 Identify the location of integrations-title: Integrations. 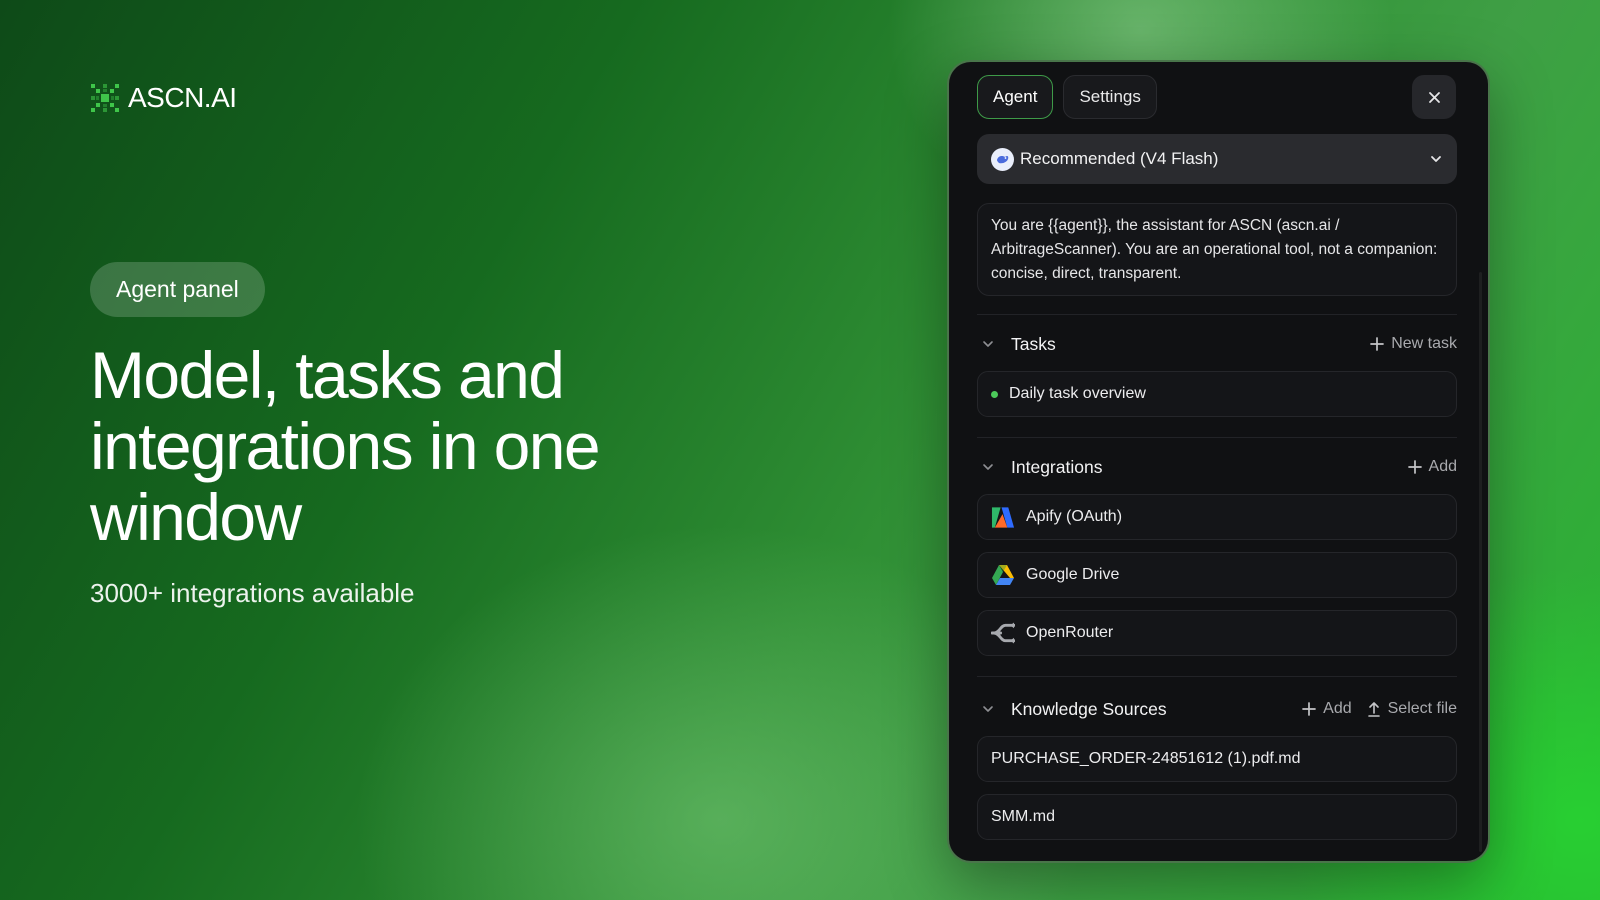
(1057, 466).